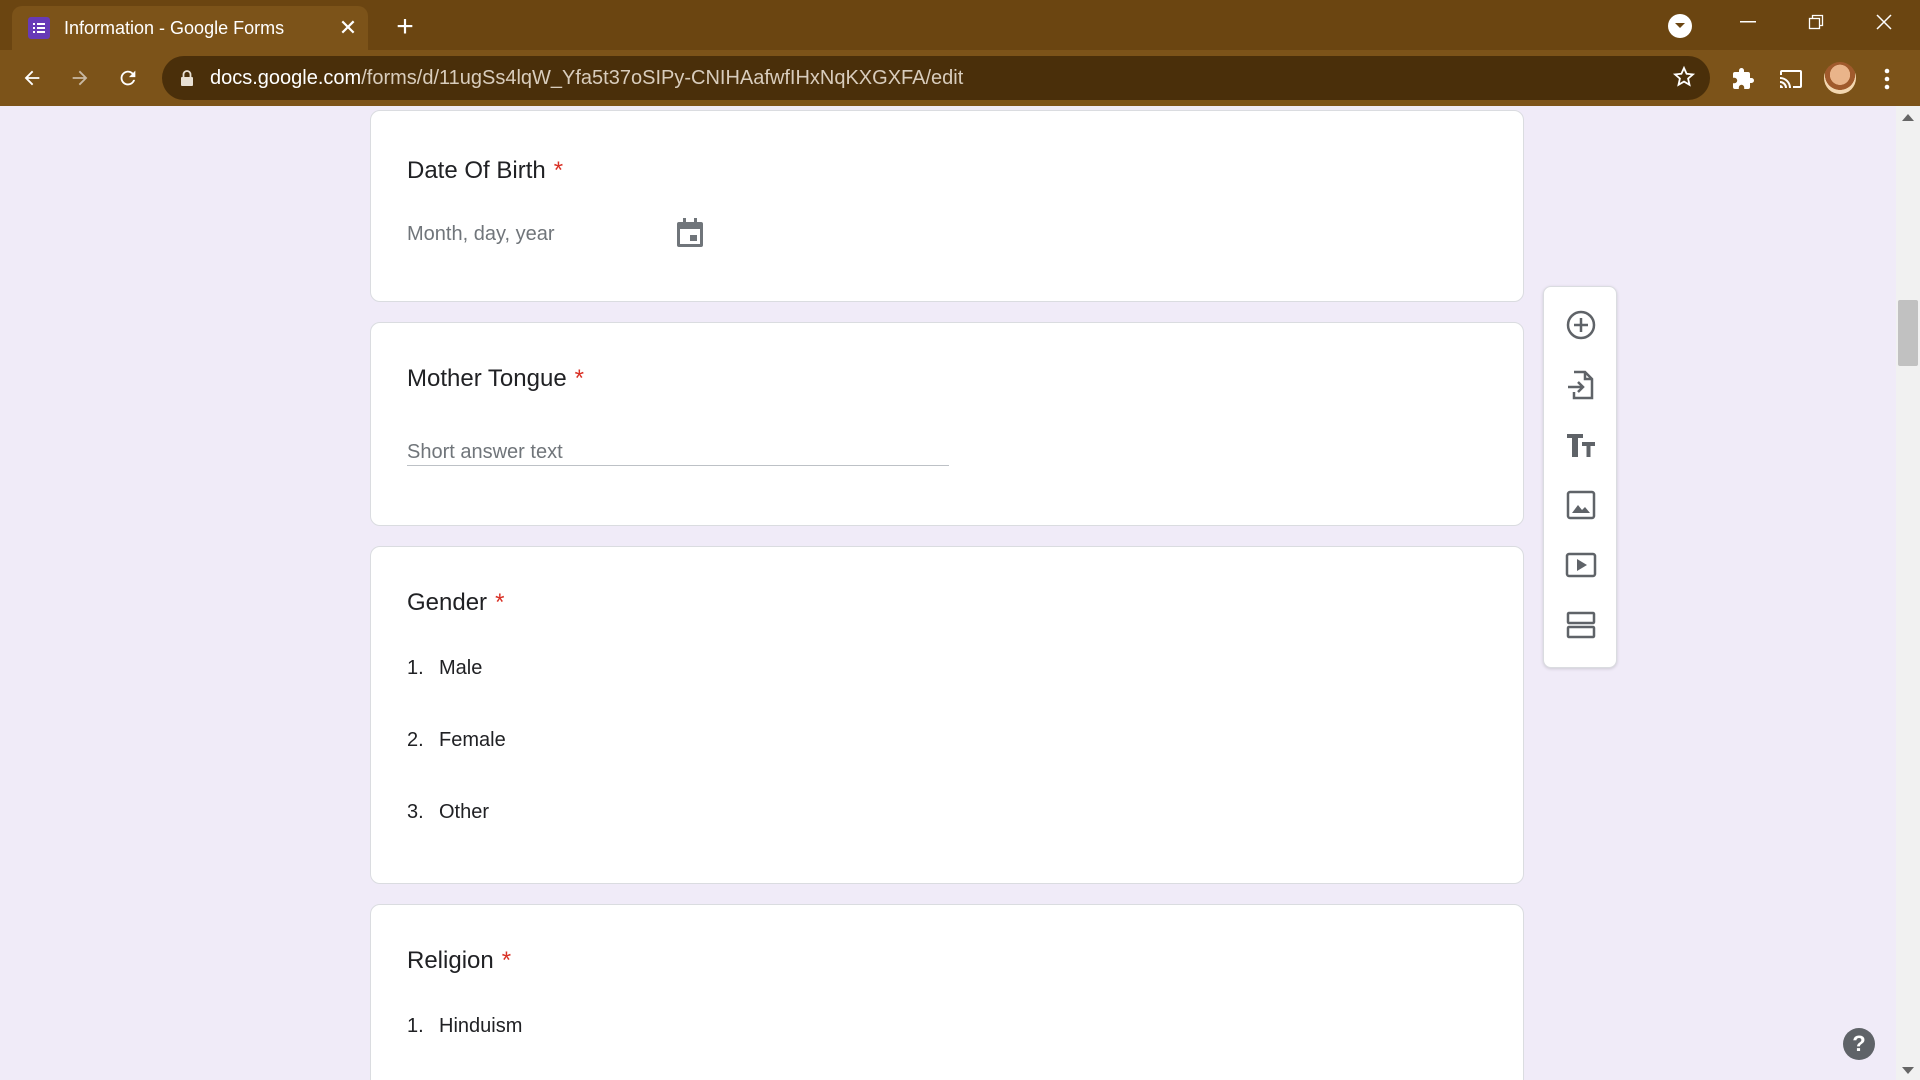 Image resolution: width=1920 pixels, height=1080 pixels. What do you see at coordinates (487, 378) in the screenshot?
I see `question-title-text: Mother Tongue` at bounding box center [487, 378].